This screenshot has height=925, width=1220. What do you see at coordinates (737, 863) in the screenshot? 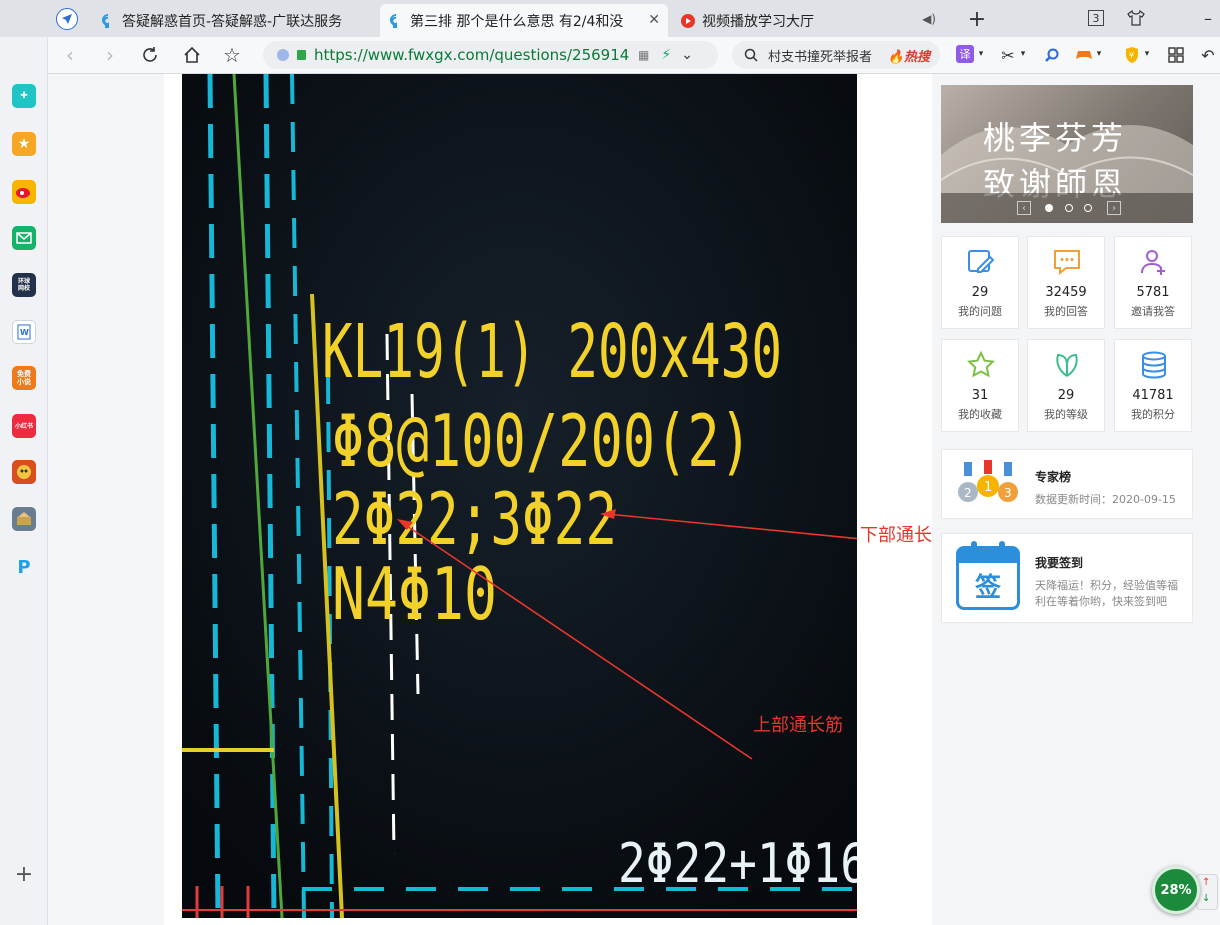
I see `cad-text-bottom: 2Φ22+1Φ16` at bounding box center [737, 863].